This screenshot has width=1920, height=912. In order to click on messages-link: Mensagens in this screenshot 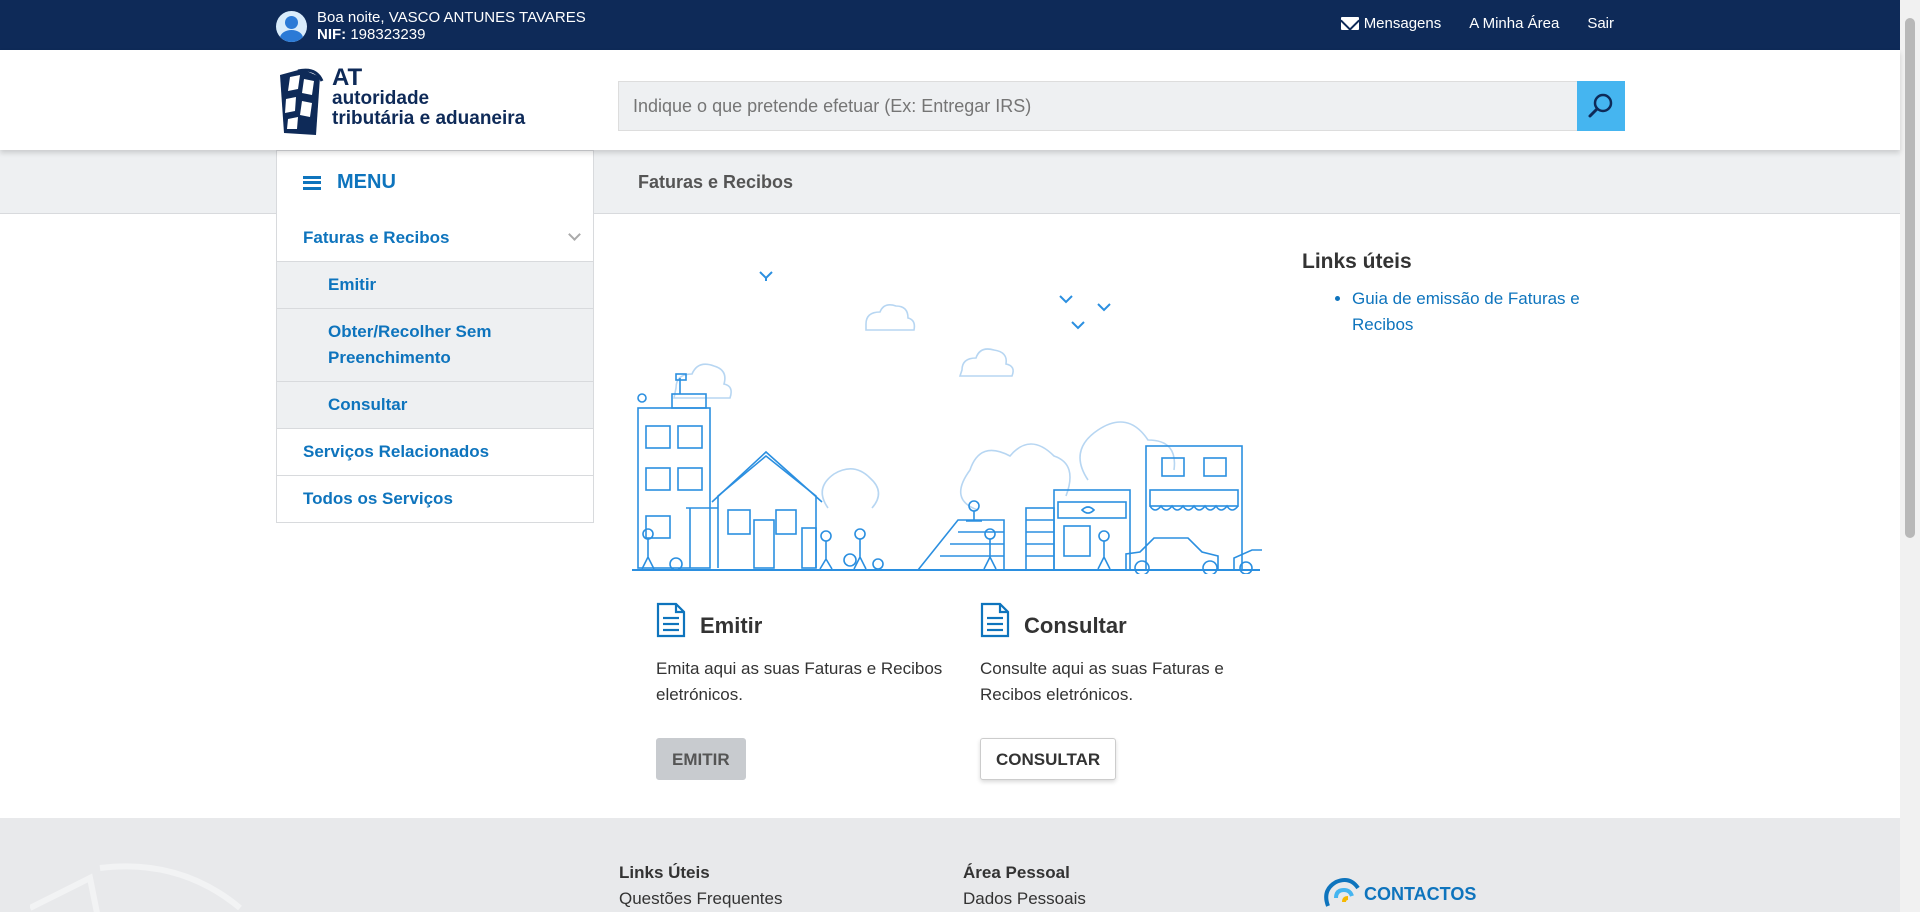, I will do `click(1390, 23)`.